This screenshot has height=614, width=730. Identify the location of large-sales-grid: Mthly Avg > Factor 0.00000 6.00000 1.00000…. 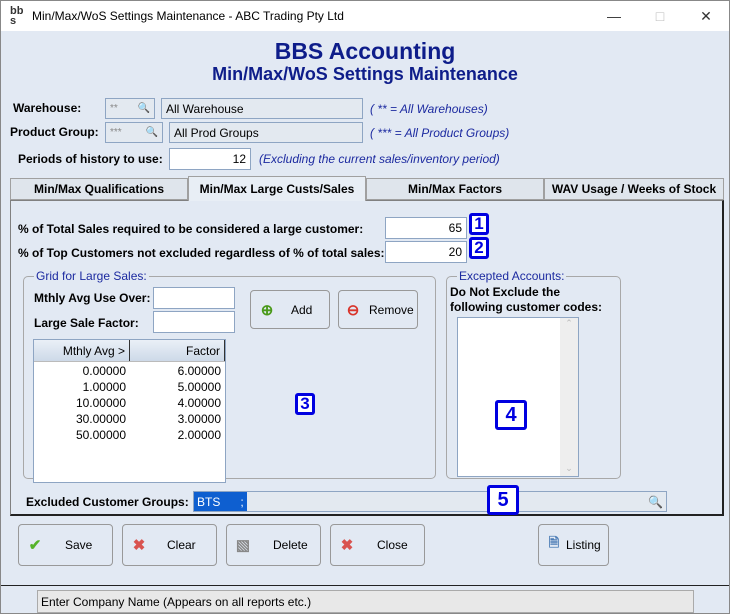
(129, 411).